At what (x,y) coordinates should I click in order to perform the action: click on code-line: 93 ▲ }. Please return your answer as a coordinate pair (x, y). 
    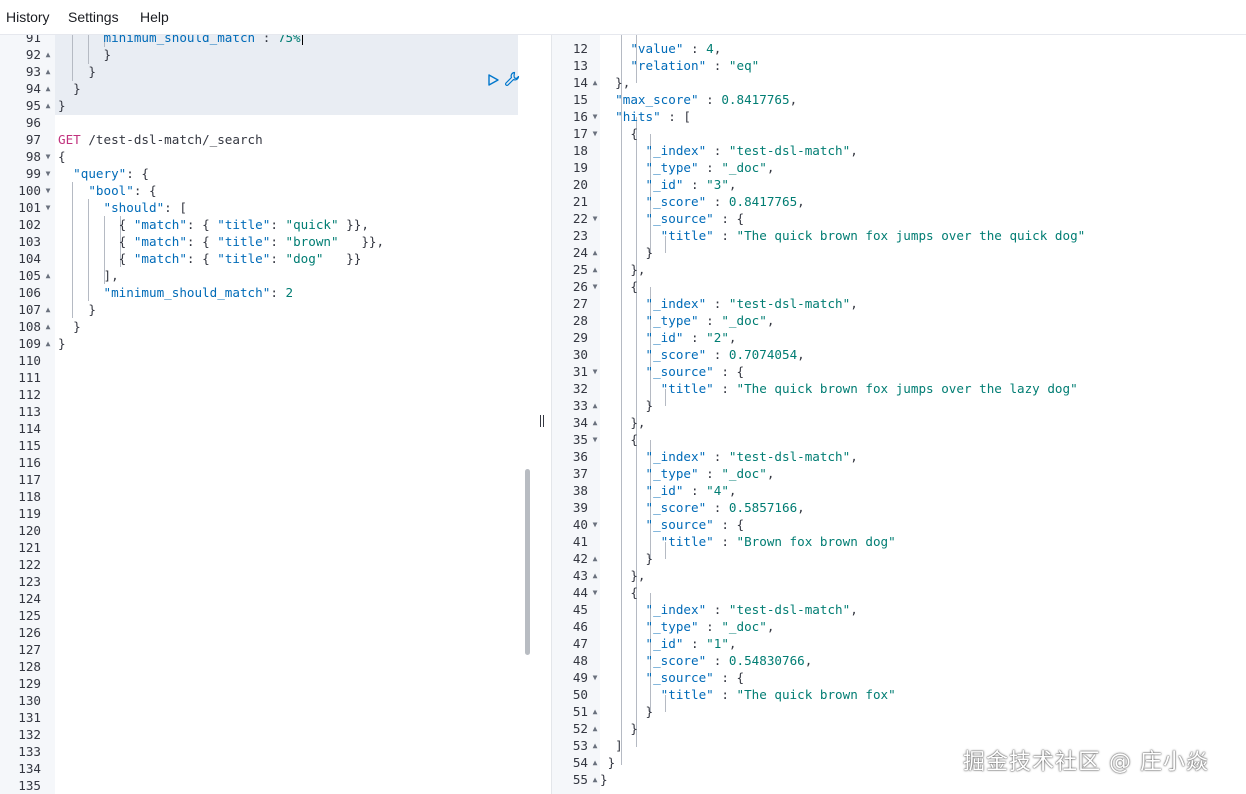
    Looking at the image, I should click on (266, 71).